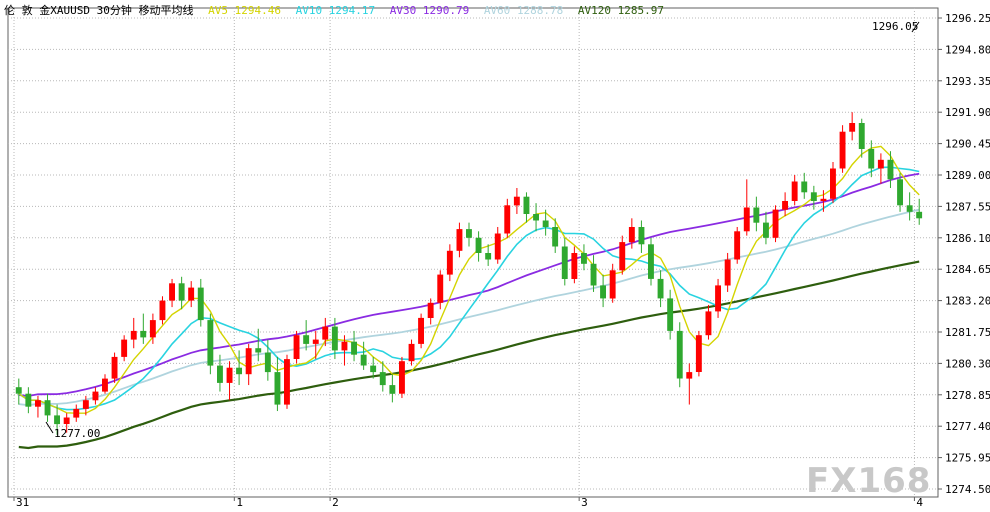  I want to click on y-tick-label: 1291.90, so click(967, 112).